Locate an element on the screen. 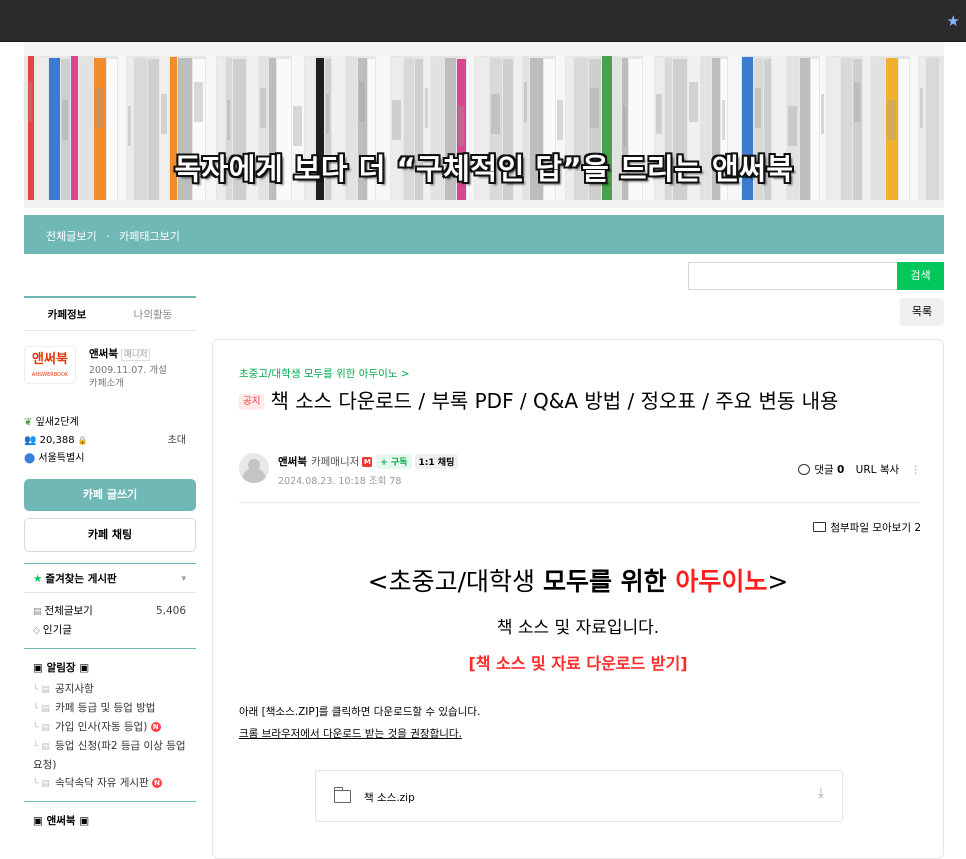 The image size is (966, 859). list-button: 목록 is located at coordinates (922, 312).